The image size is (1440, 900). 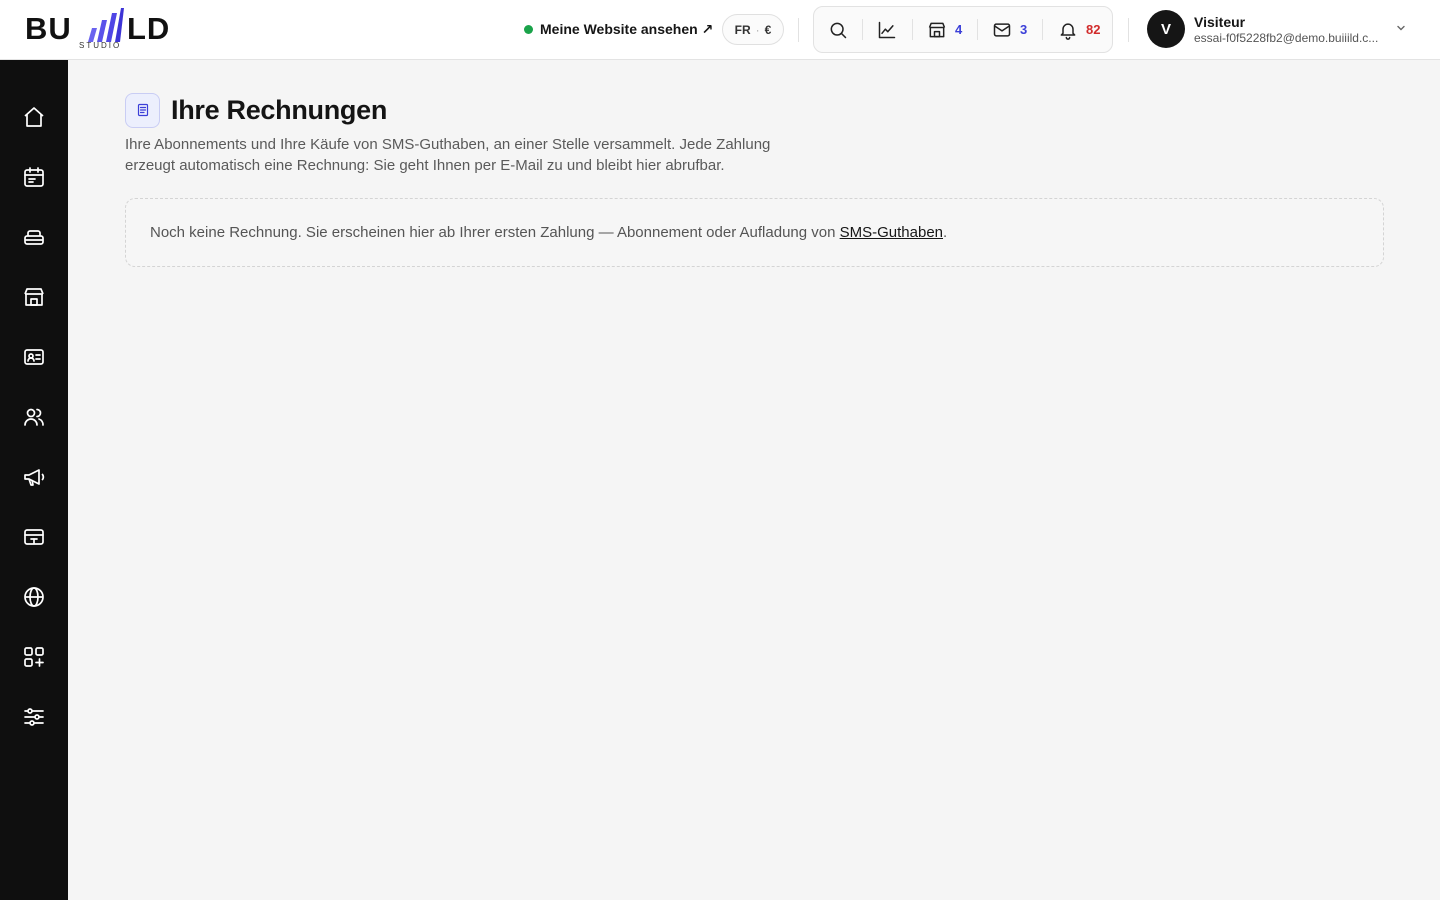 I want to click on sidebar-item-payments, so click(x=34, y=537).